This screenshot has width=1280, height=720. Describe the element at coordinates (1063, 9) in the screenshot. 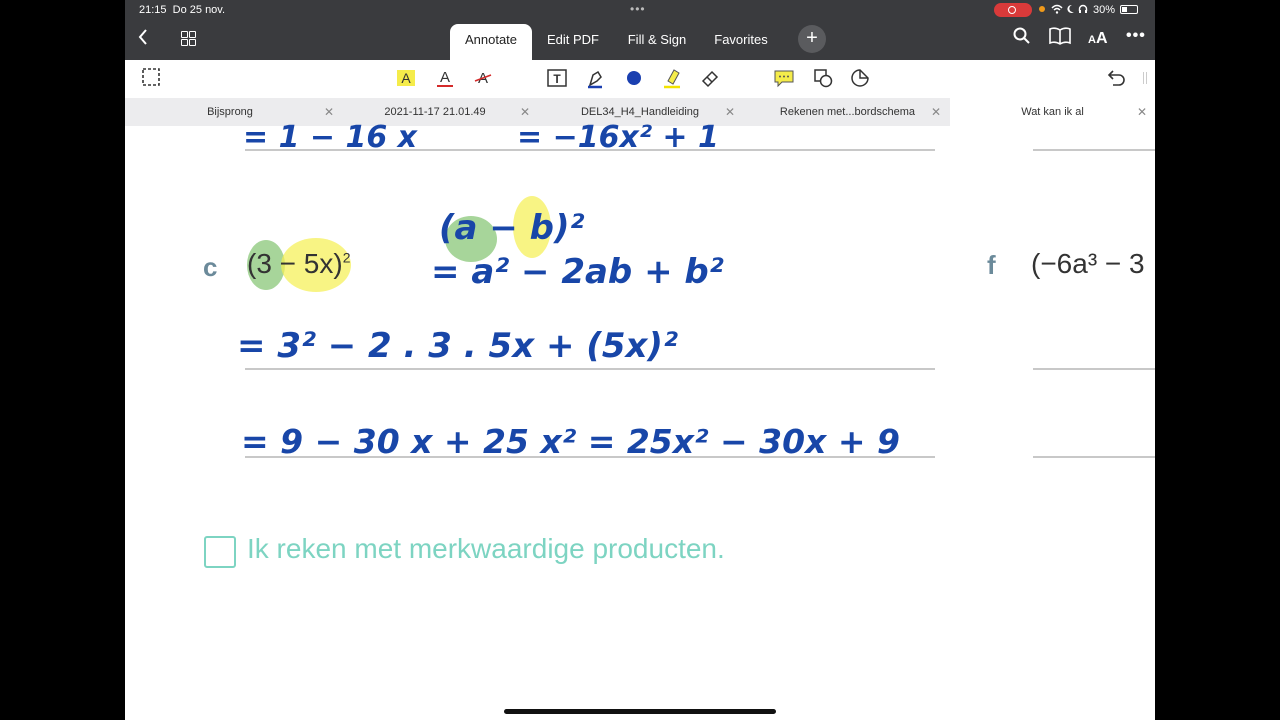

I see `status-icons` at that location.